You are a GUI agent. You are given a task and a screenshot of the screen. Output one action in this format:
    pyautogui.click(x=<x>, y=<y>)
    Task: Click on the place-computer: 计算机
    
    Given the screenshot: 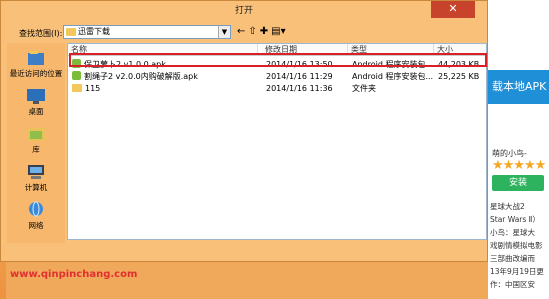 What is the action you would take?
    pyautogui.click(x=36, y=177)
    